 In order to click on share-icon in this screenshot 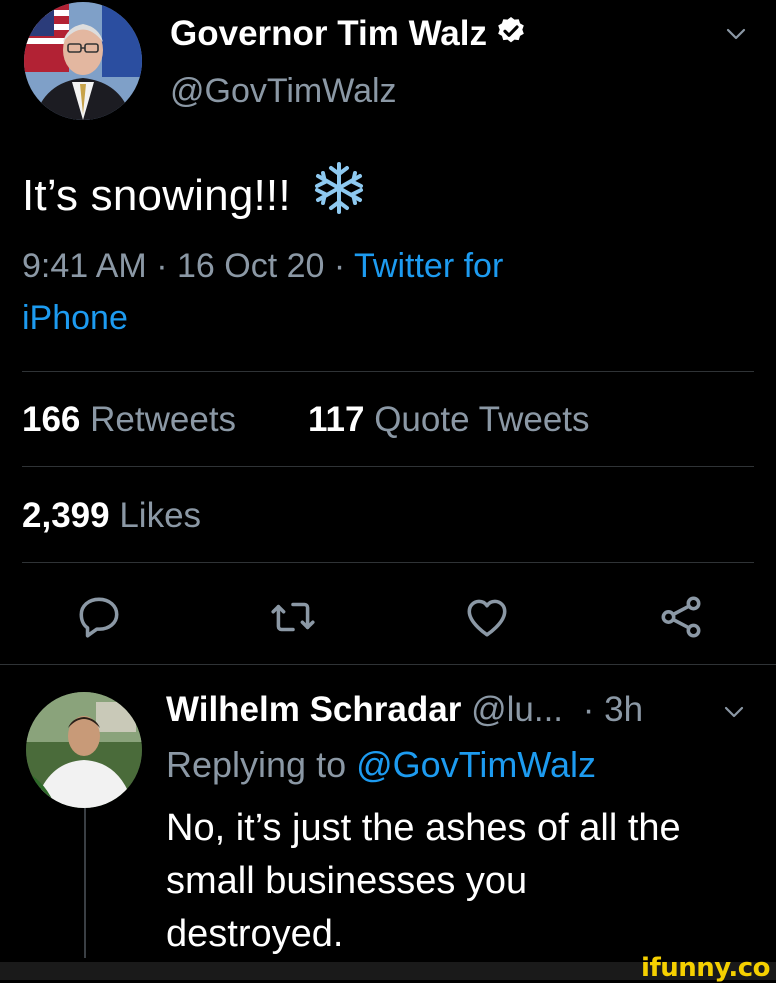, I will do `click(681, 617)`.